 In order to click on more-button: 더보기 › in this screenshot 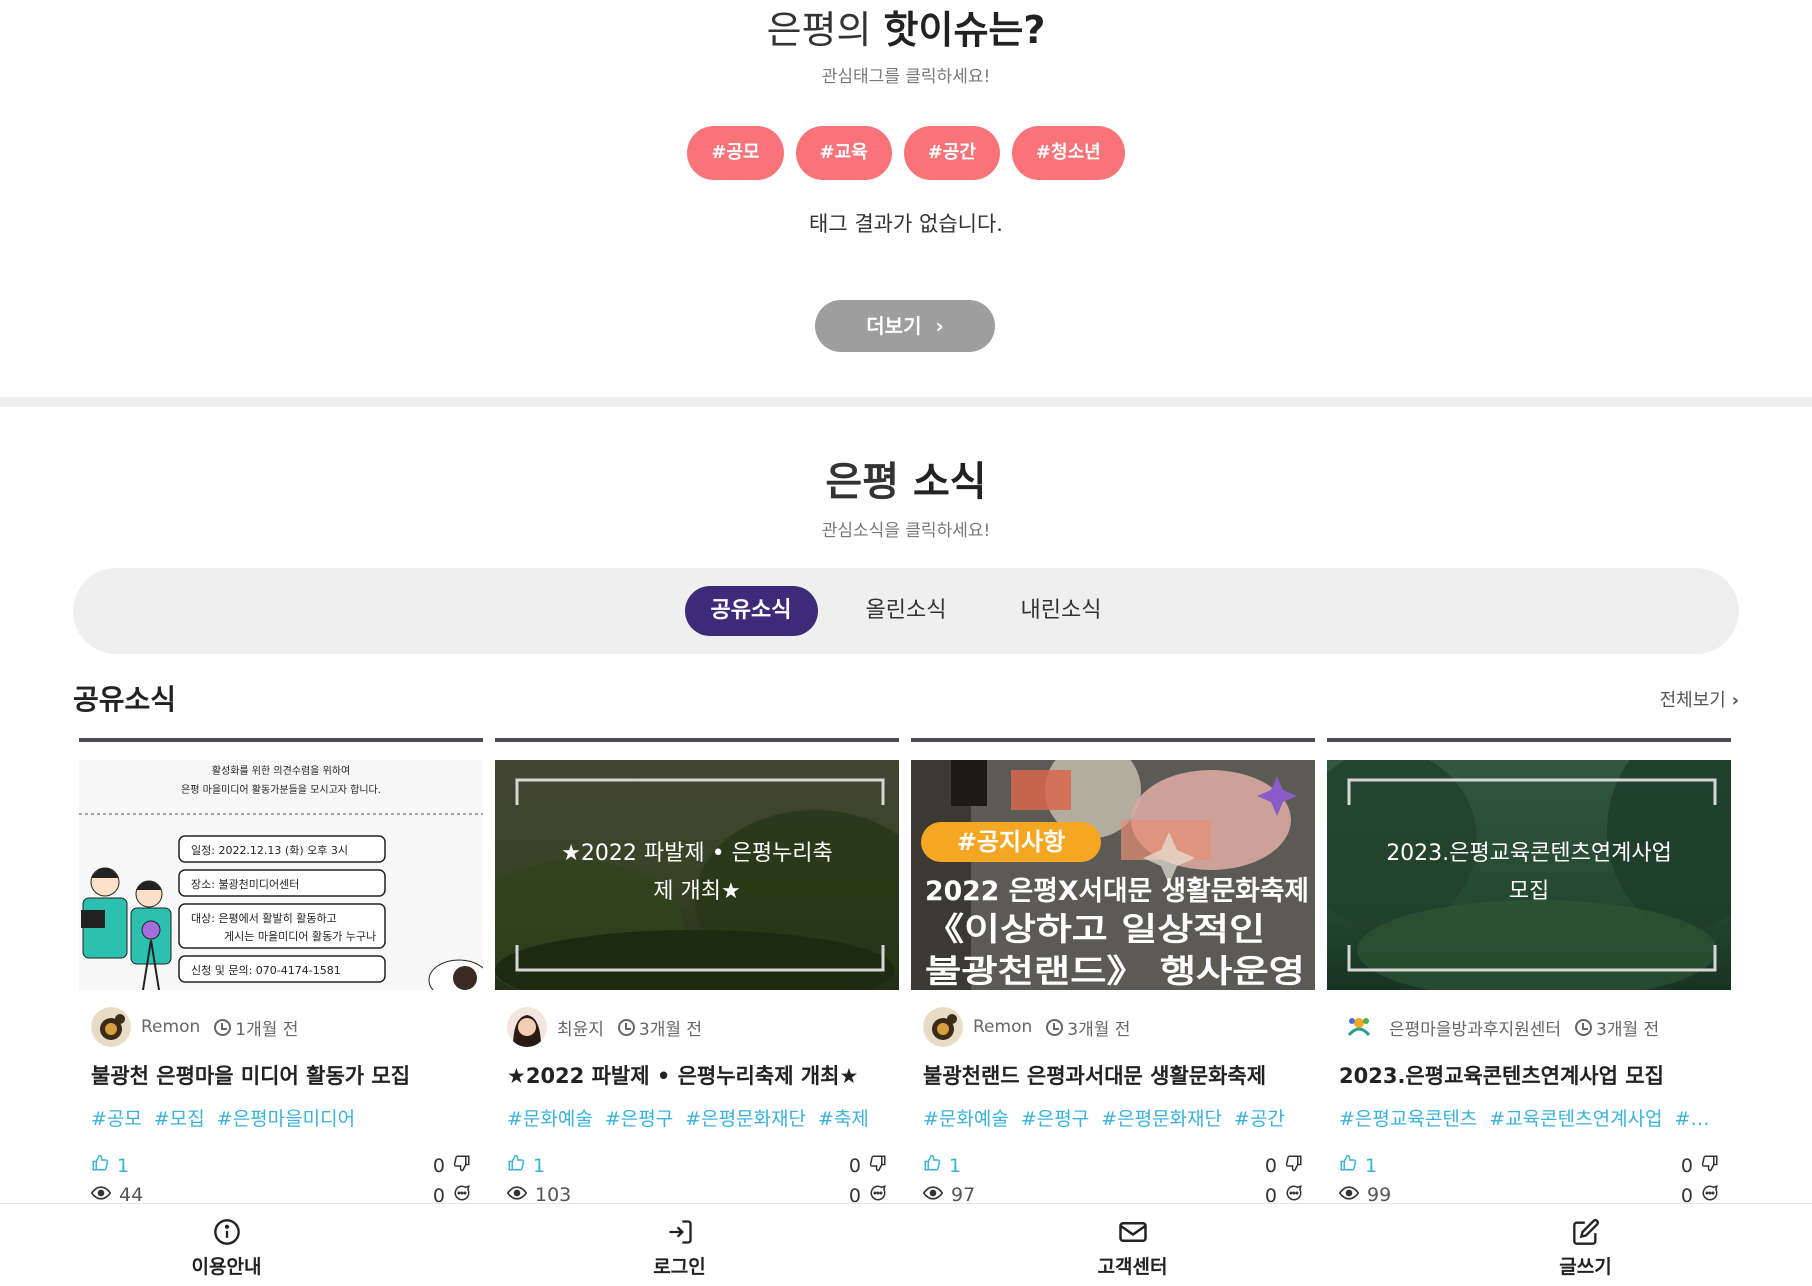, I will do `click(905, 326)`.